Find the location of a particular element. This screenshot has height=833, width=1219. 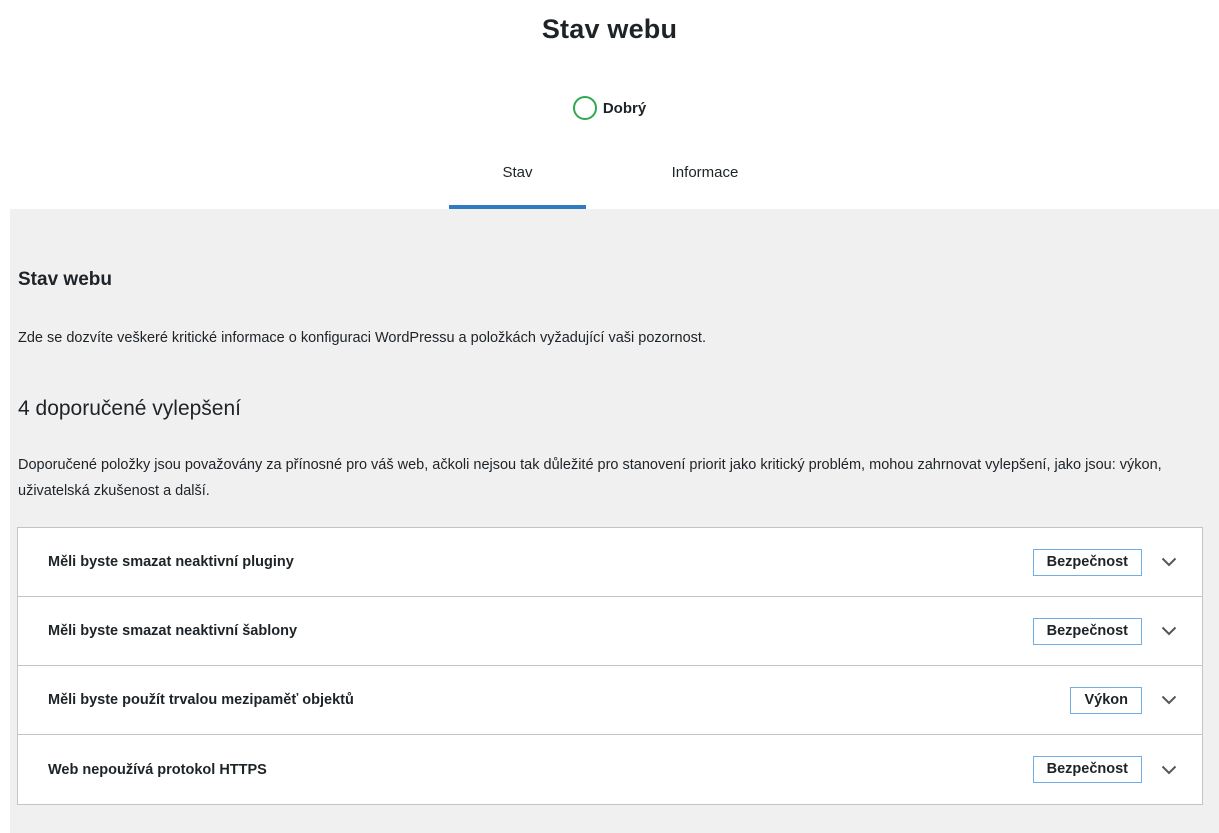

status-circle-icon is located at coordinates (584, 108).